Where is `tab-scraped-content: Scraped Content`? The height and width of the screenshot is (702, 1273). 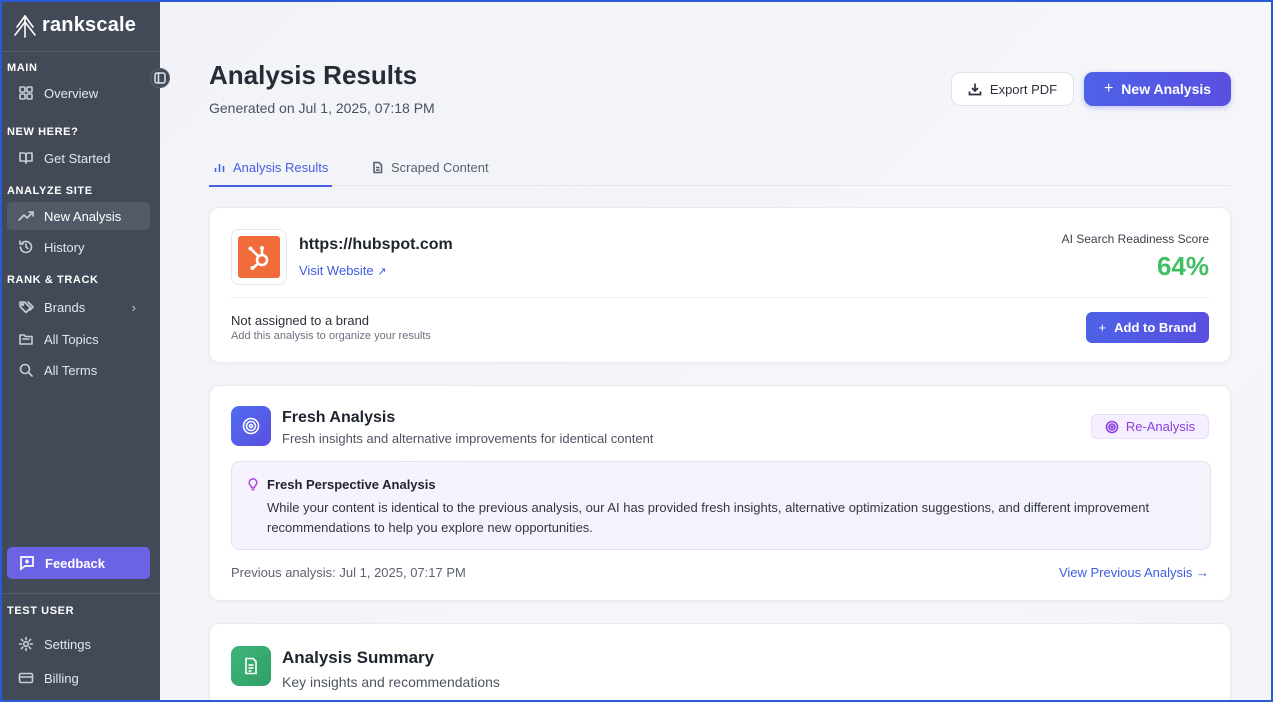 tab-scraped-content: Scraped Content is located at coordinates (430, 167).